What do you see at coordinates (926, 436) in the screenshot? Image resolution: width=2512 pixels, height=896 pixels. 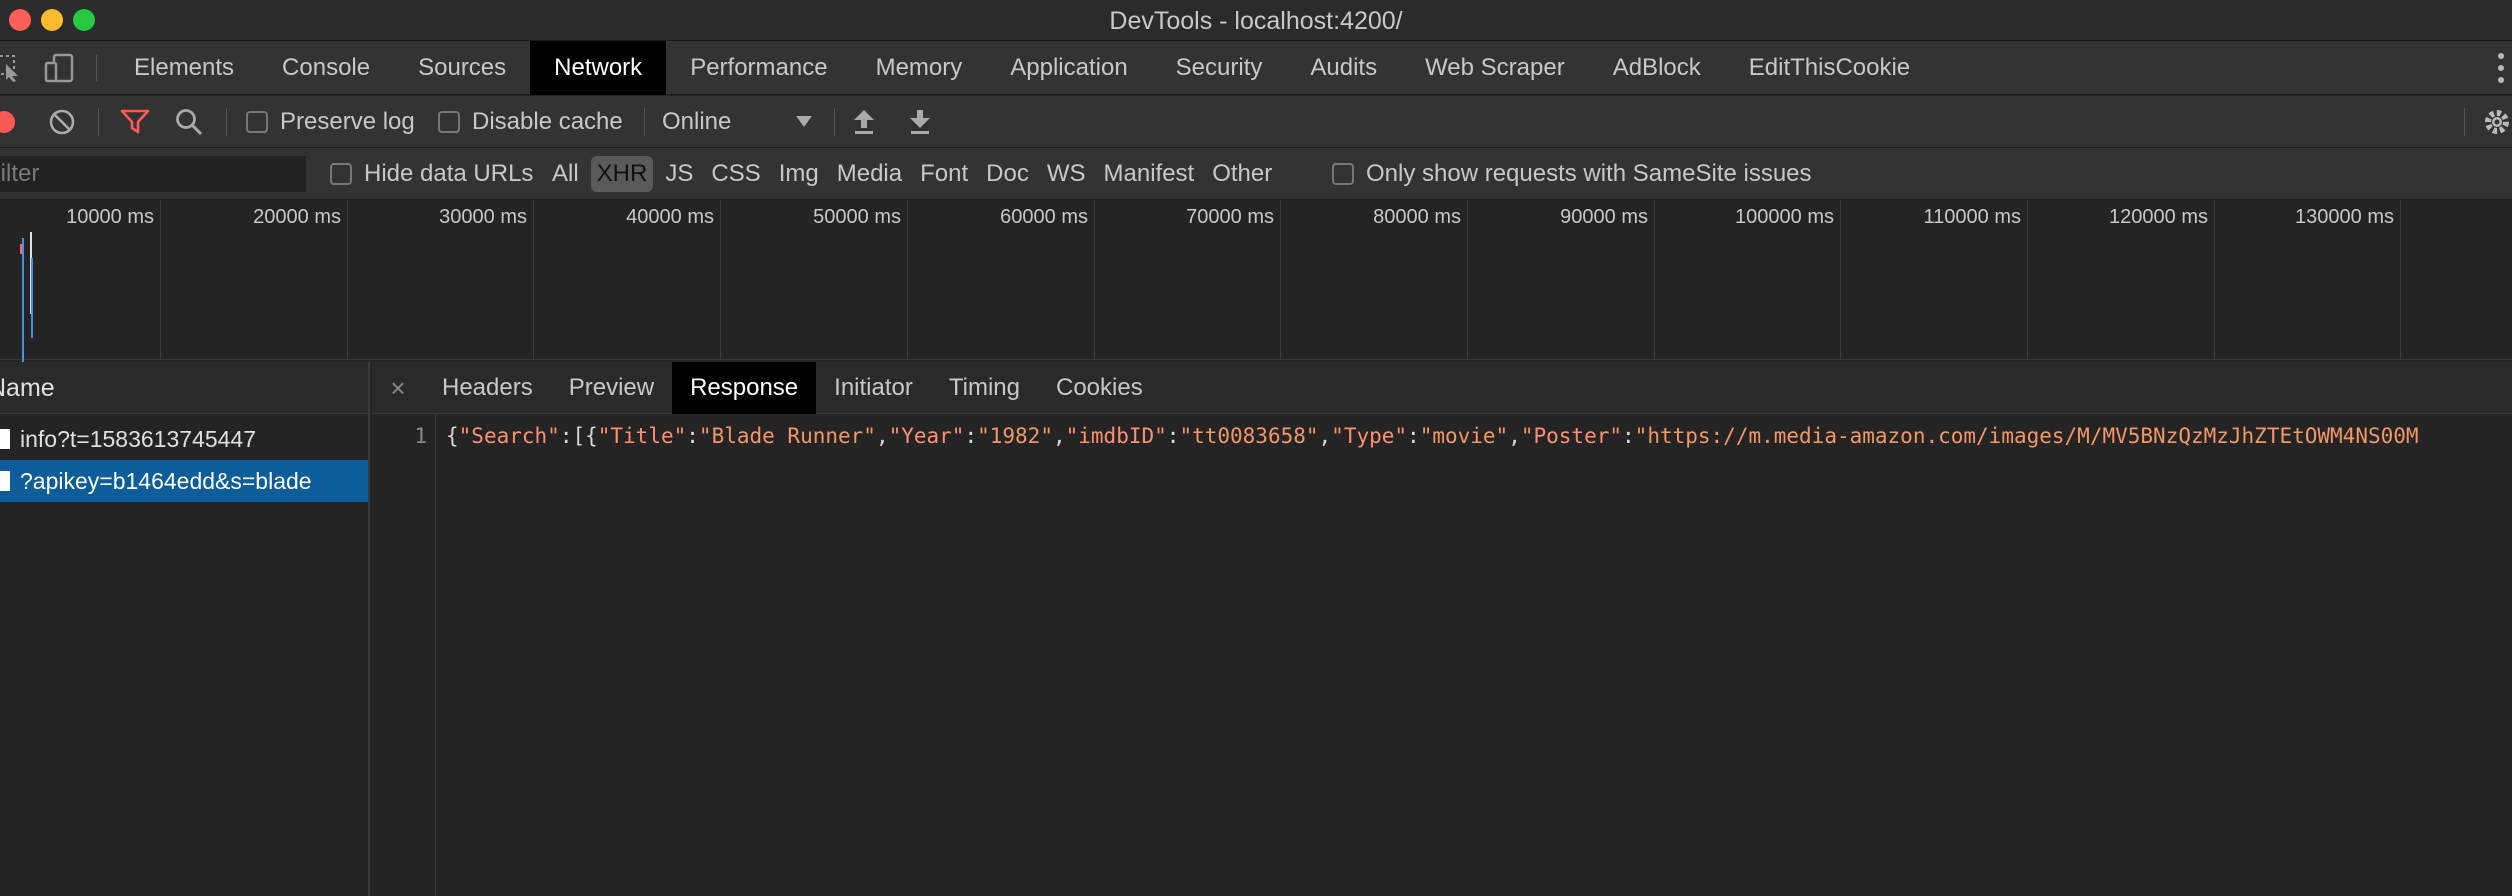 I see `json-key: "Year"` at bounding box center [926, 436].